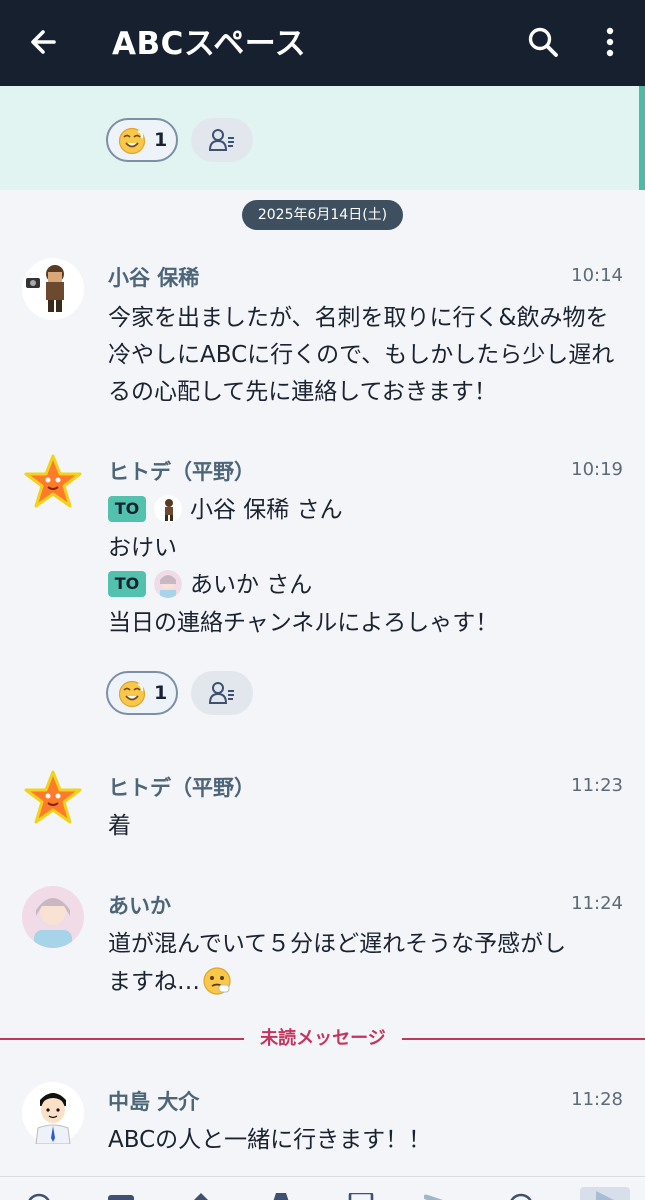 The height and width of the screenshot is (1200, 645). I want to click on search-icon, so click(543, 42).